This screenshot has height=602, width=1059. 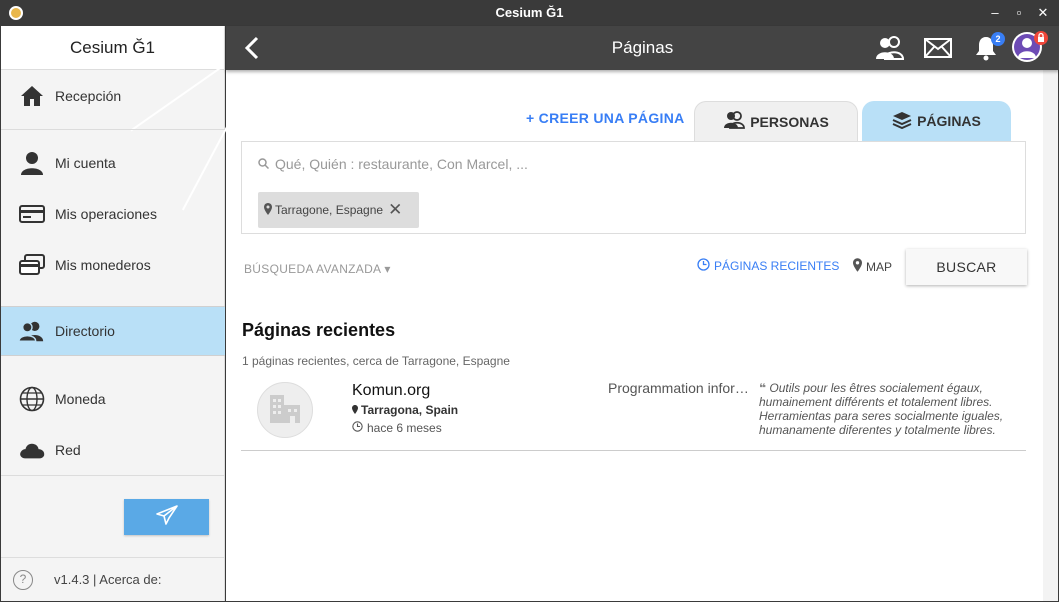 What do you see at coordinates (768, 266) in the screenshot?
I see `recent-pages-link: PÁGINAS RECIENTES` at bounding box center [768, 266].